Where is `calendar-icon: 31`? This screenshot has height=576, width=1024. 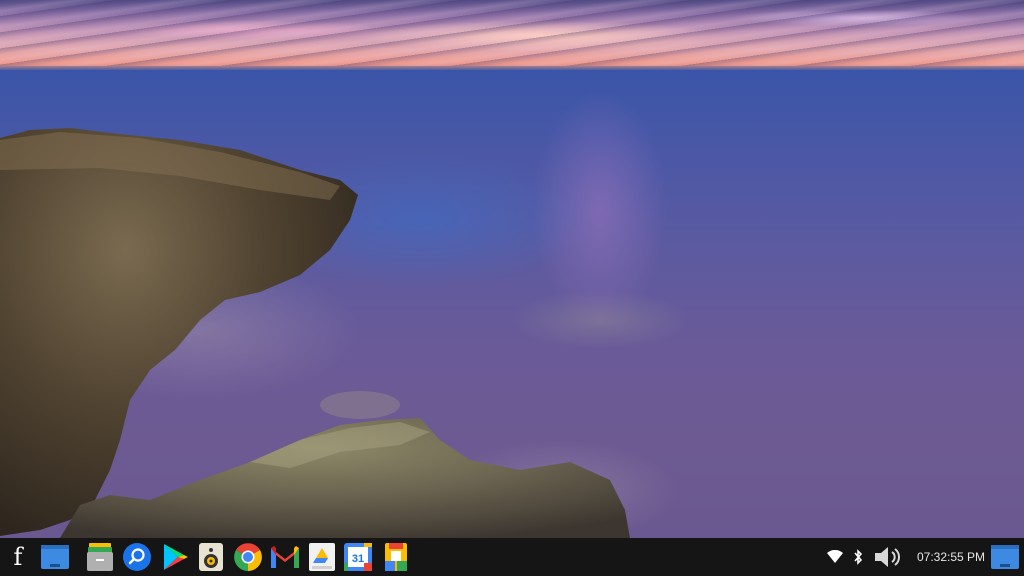 calendar-icon: 31 is located at coordinates (358, 557).